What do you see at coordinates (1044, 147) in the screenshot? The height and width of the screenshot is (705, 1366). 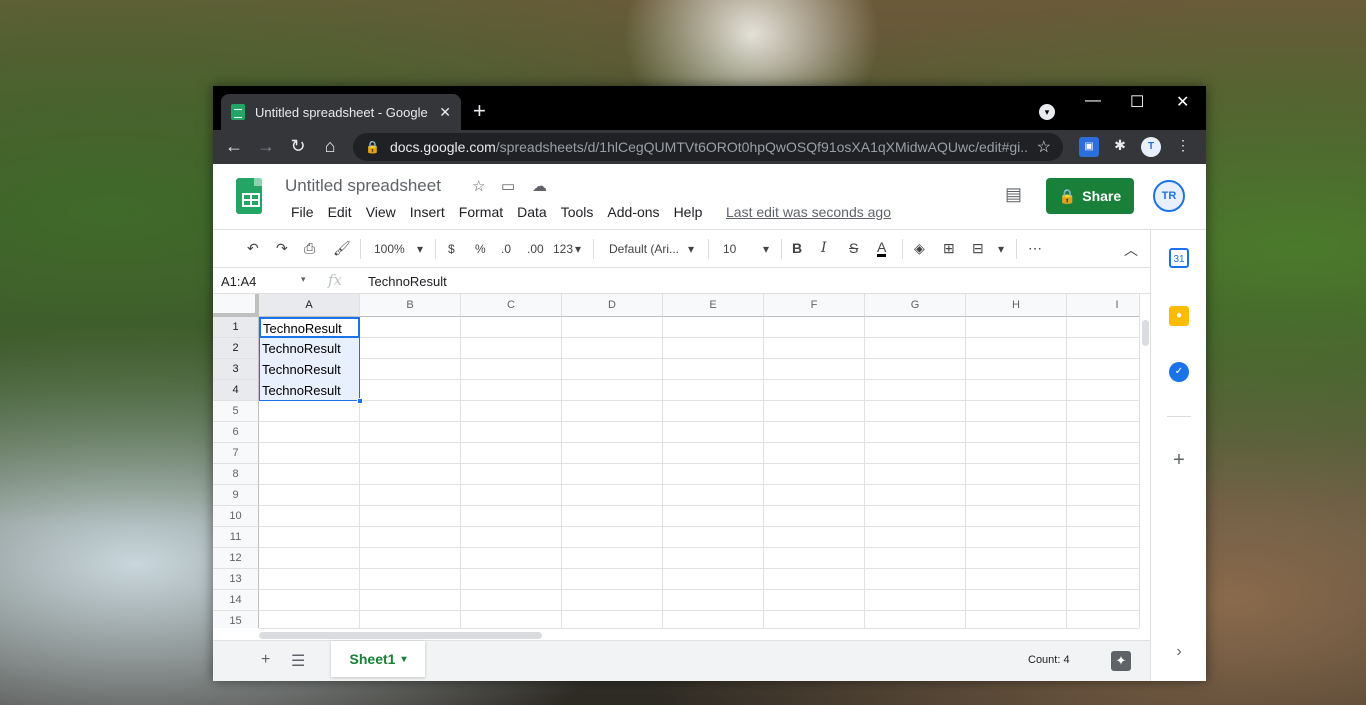 I see `bookmark-star-icon: ☆` at bounding box center [1044, 147].